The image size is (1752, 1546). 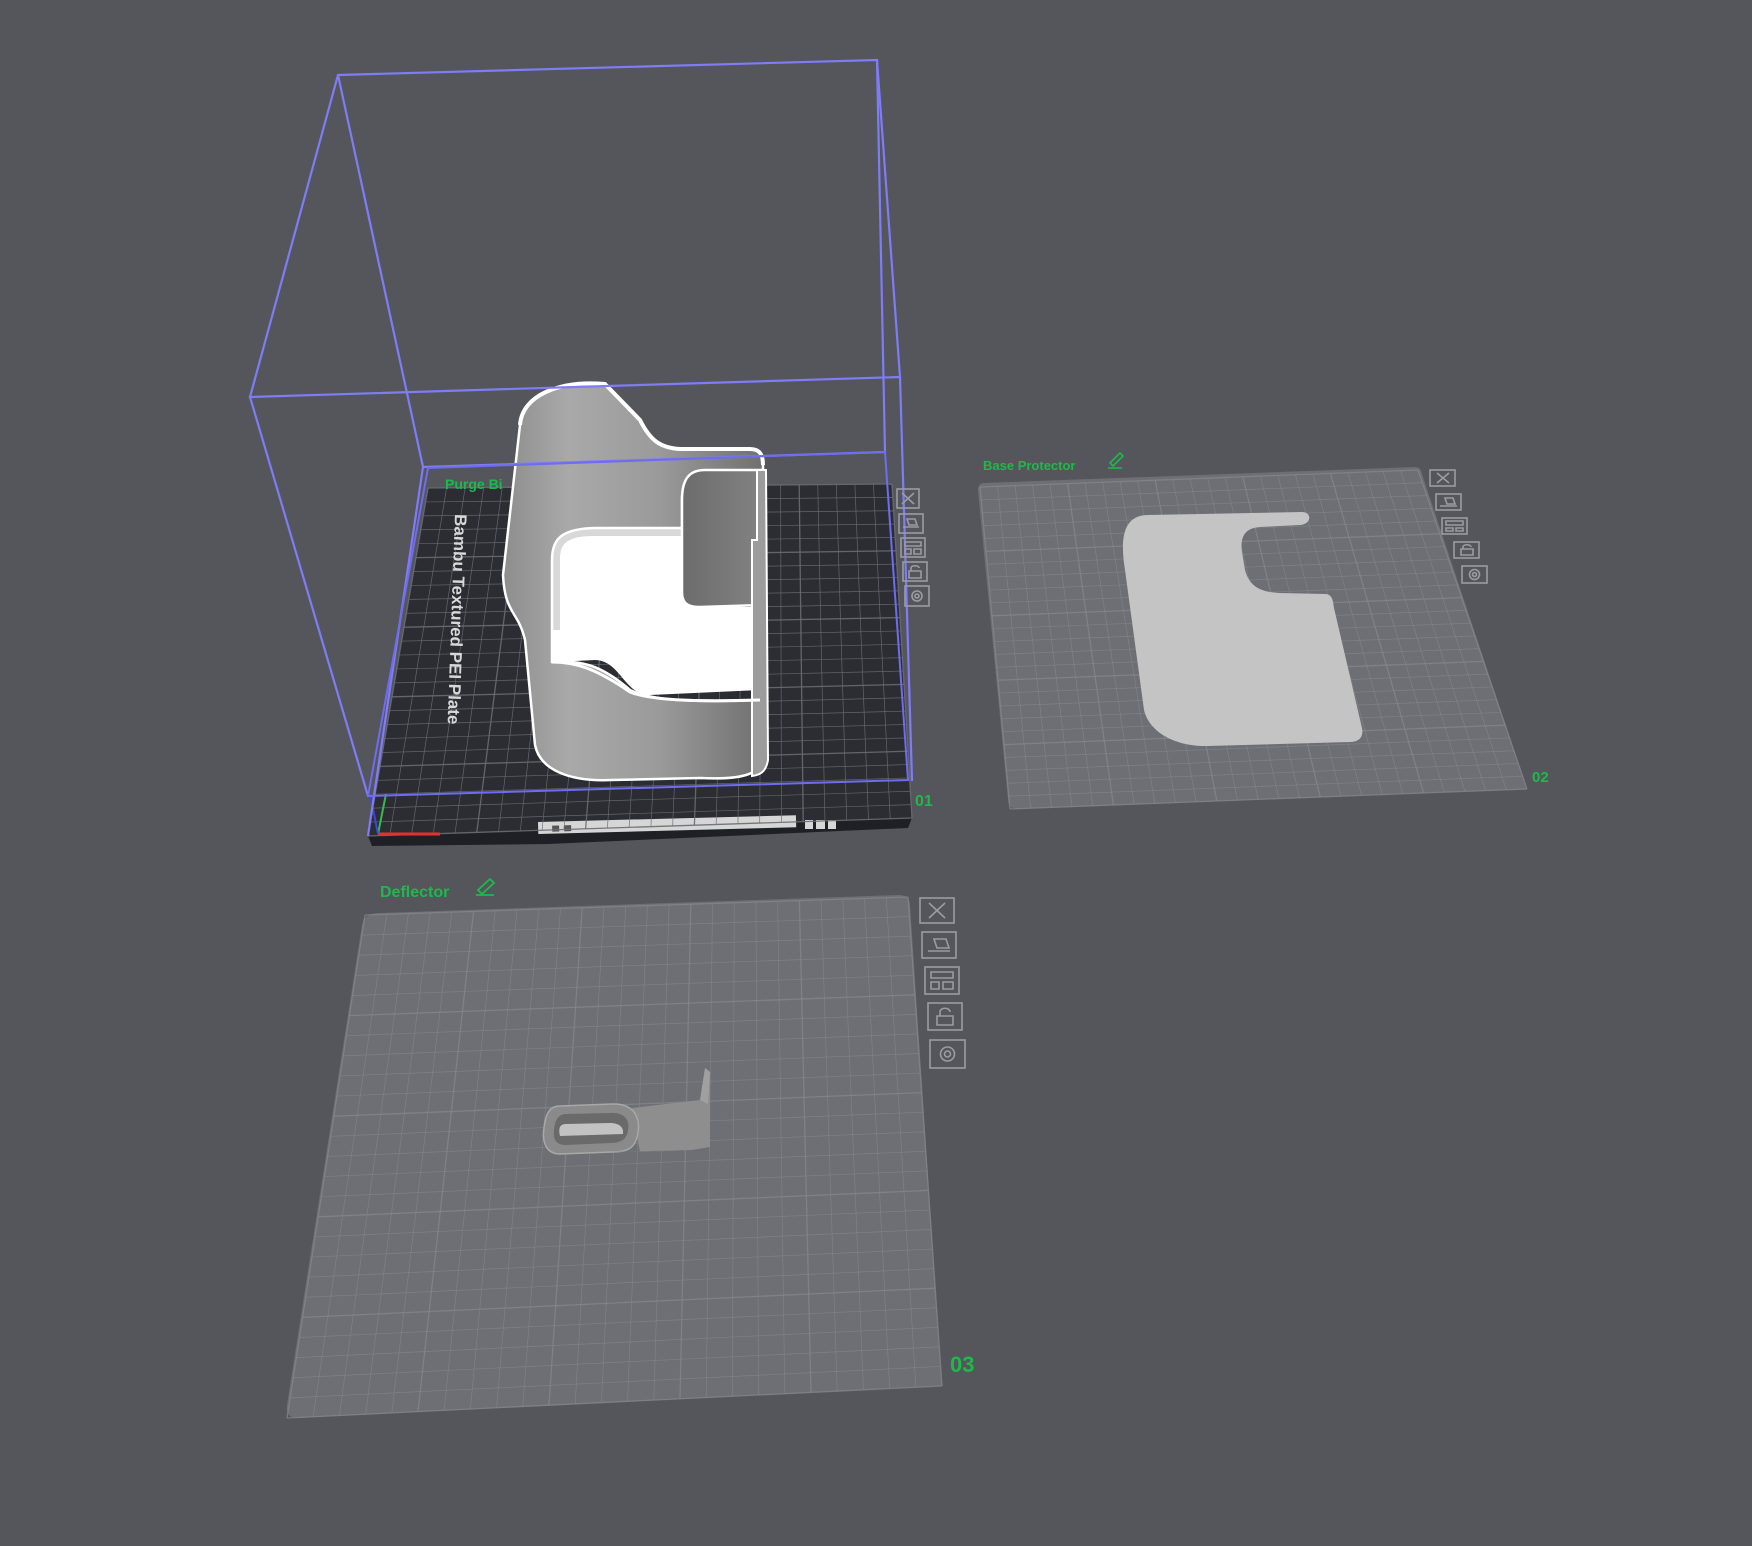 I want to click on plate-03-bed, so click(x=614, y=1156).